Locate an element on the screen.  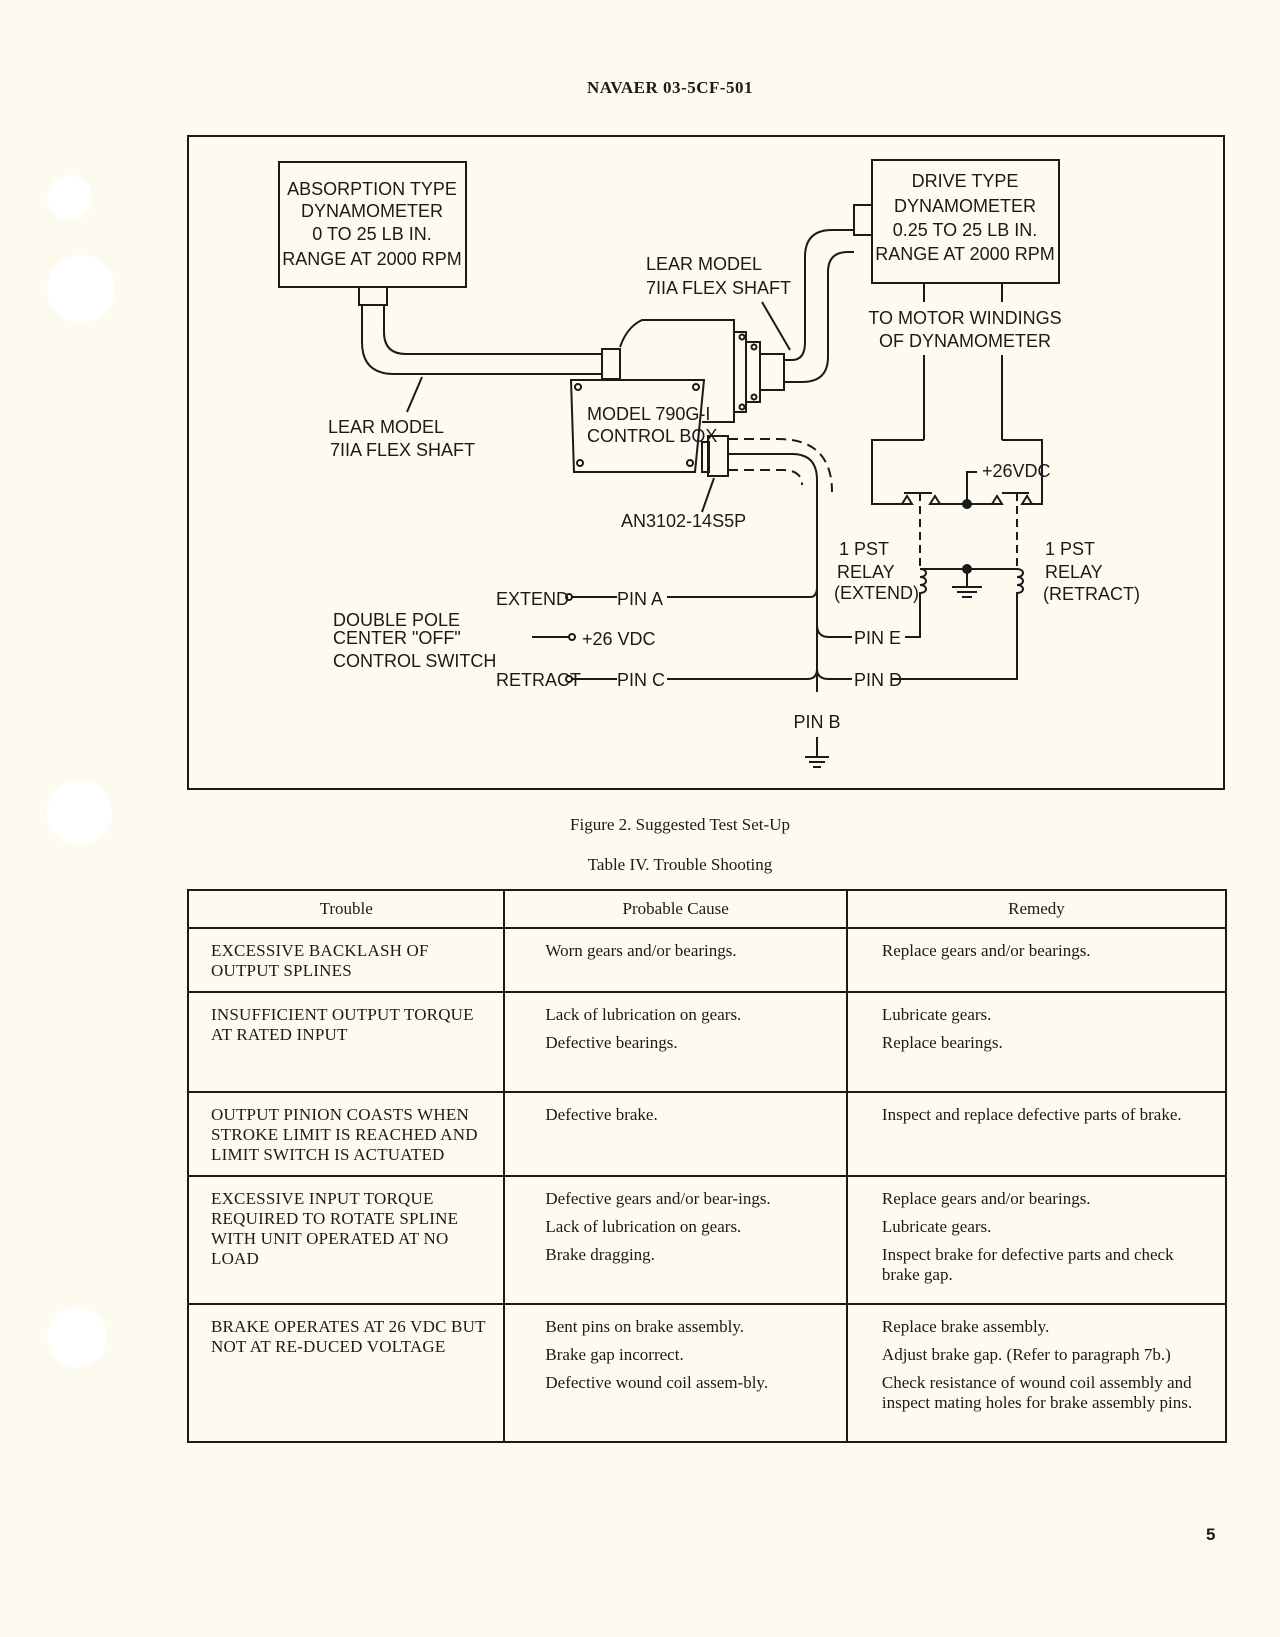
relay-contacts is located at coordinates (967, 520).